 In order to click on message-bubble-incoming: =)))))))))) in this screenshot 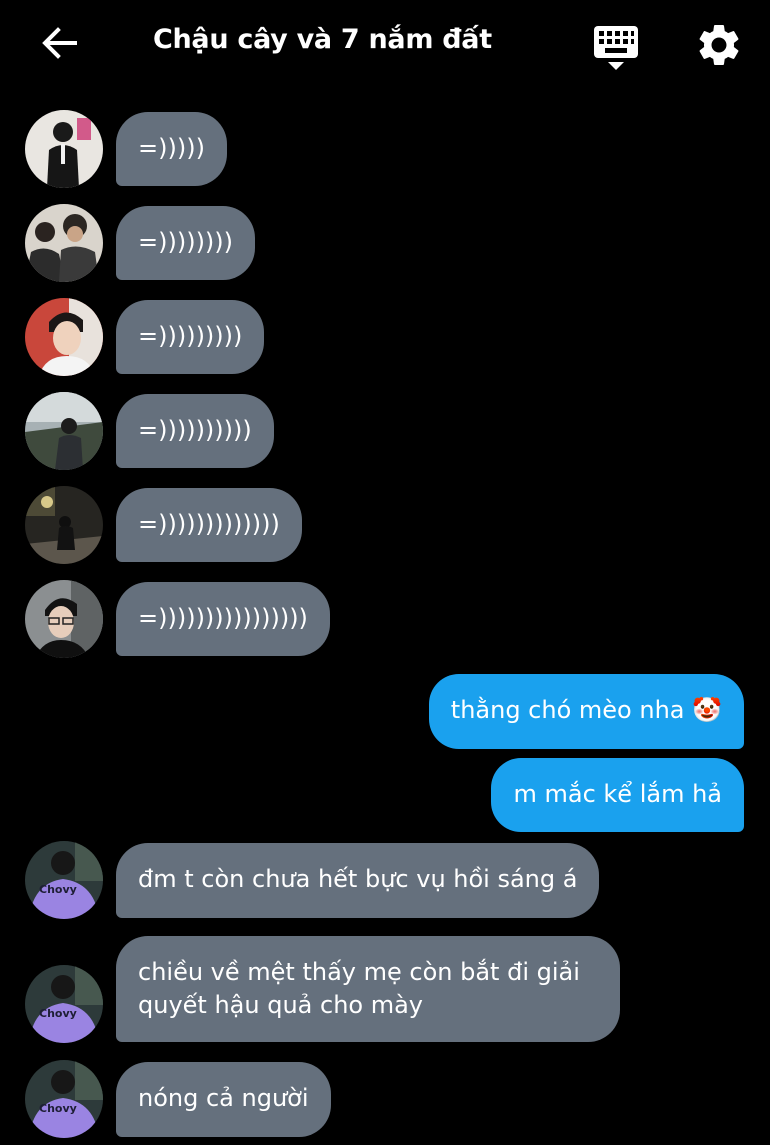, I will do `click(195, 431)`.